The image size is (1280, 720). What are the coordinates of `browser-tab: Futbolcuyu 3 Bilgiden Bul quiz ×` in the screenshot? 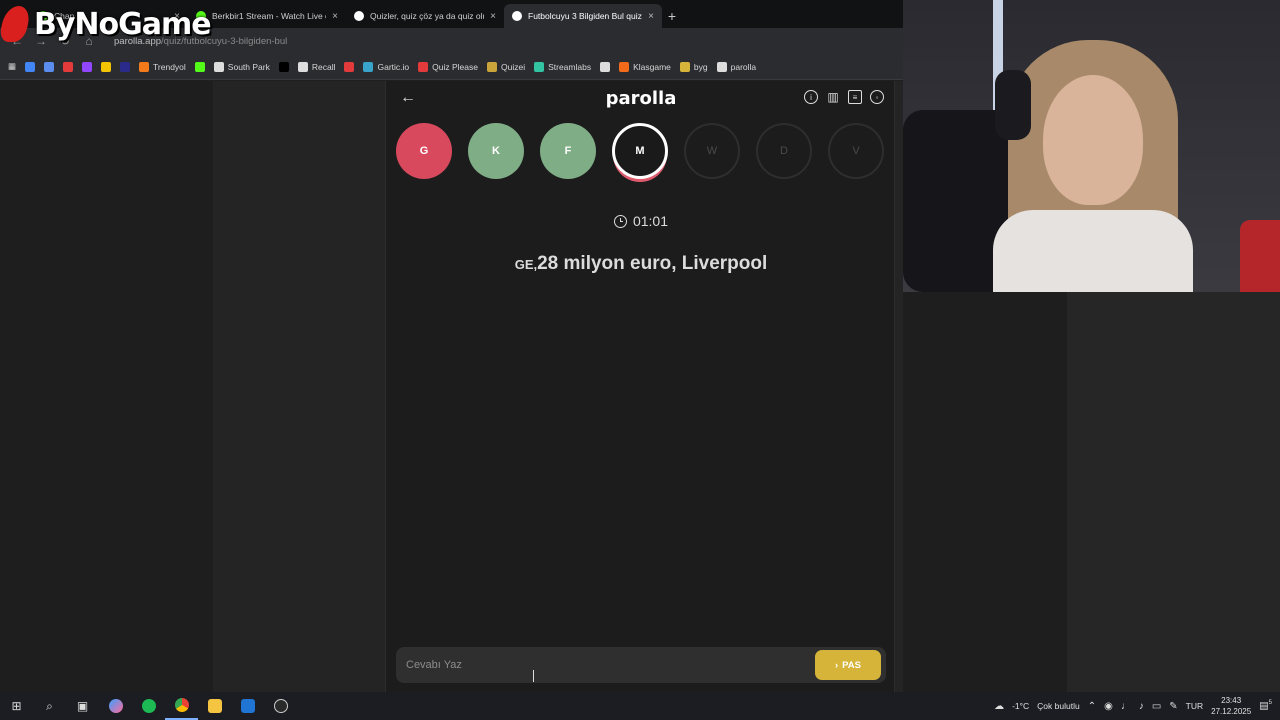 It's located at (583, 16).